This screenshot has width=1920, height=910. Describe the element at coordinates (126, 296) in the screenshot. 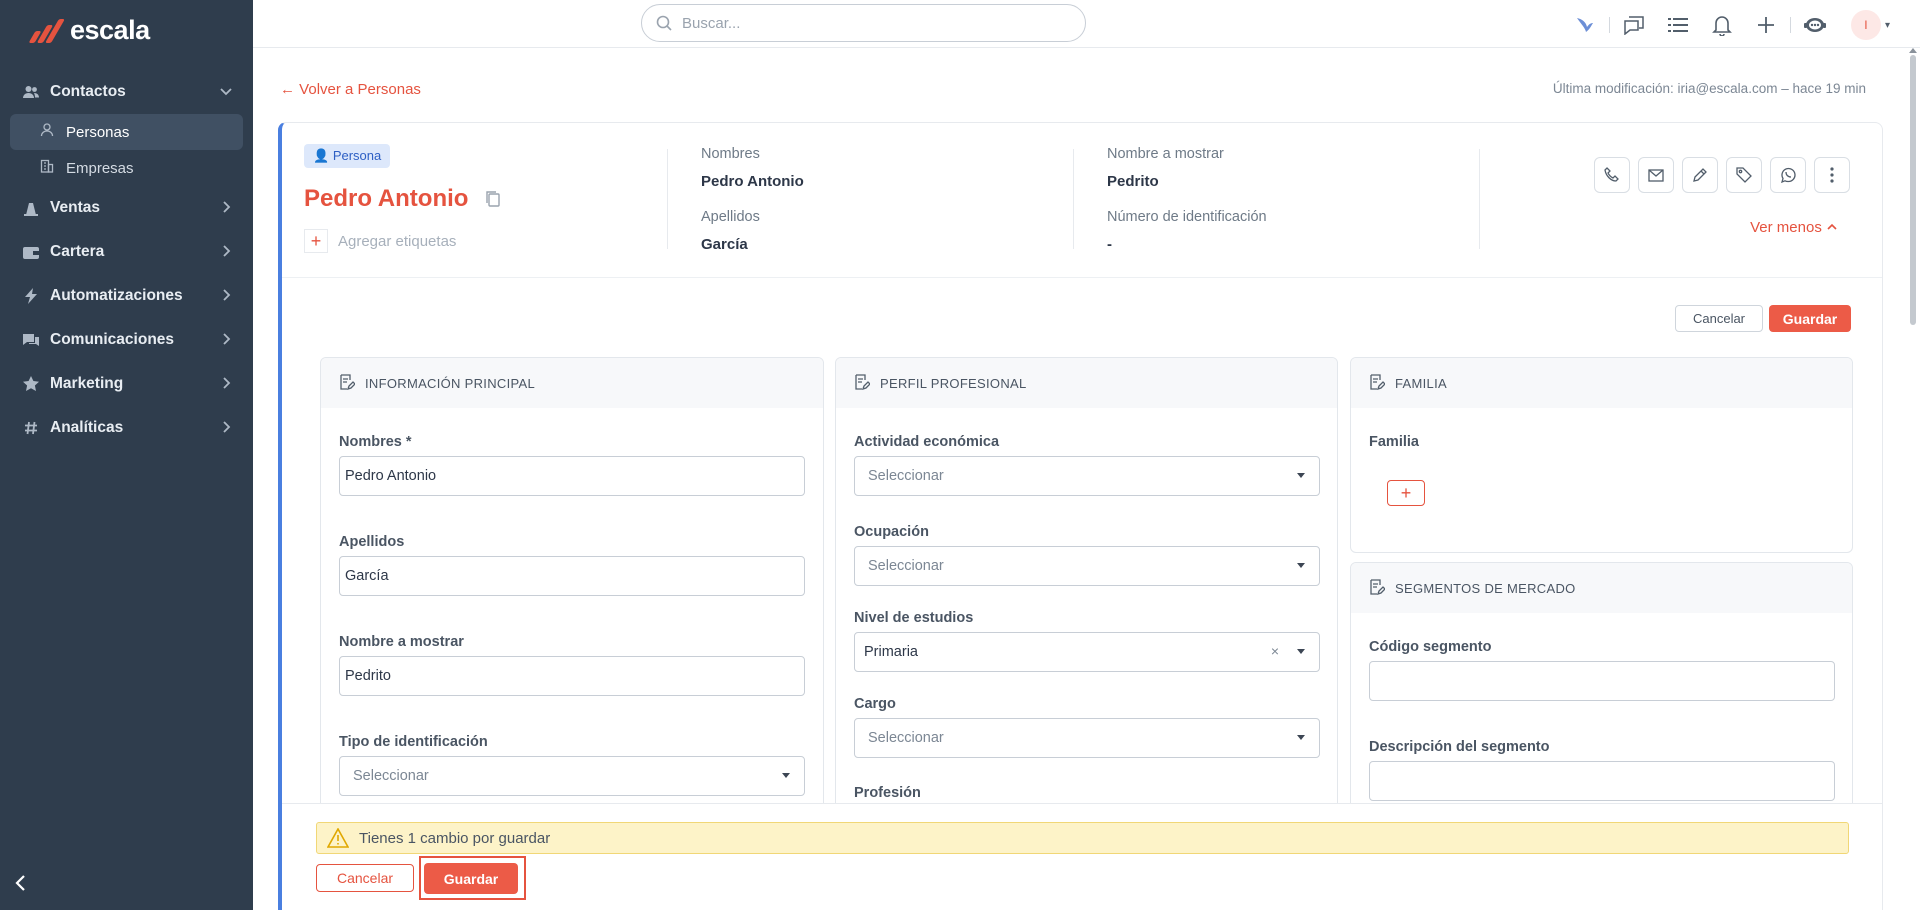

I see `sidebar-item-automatizaciones: Automatizaciones` at that location.